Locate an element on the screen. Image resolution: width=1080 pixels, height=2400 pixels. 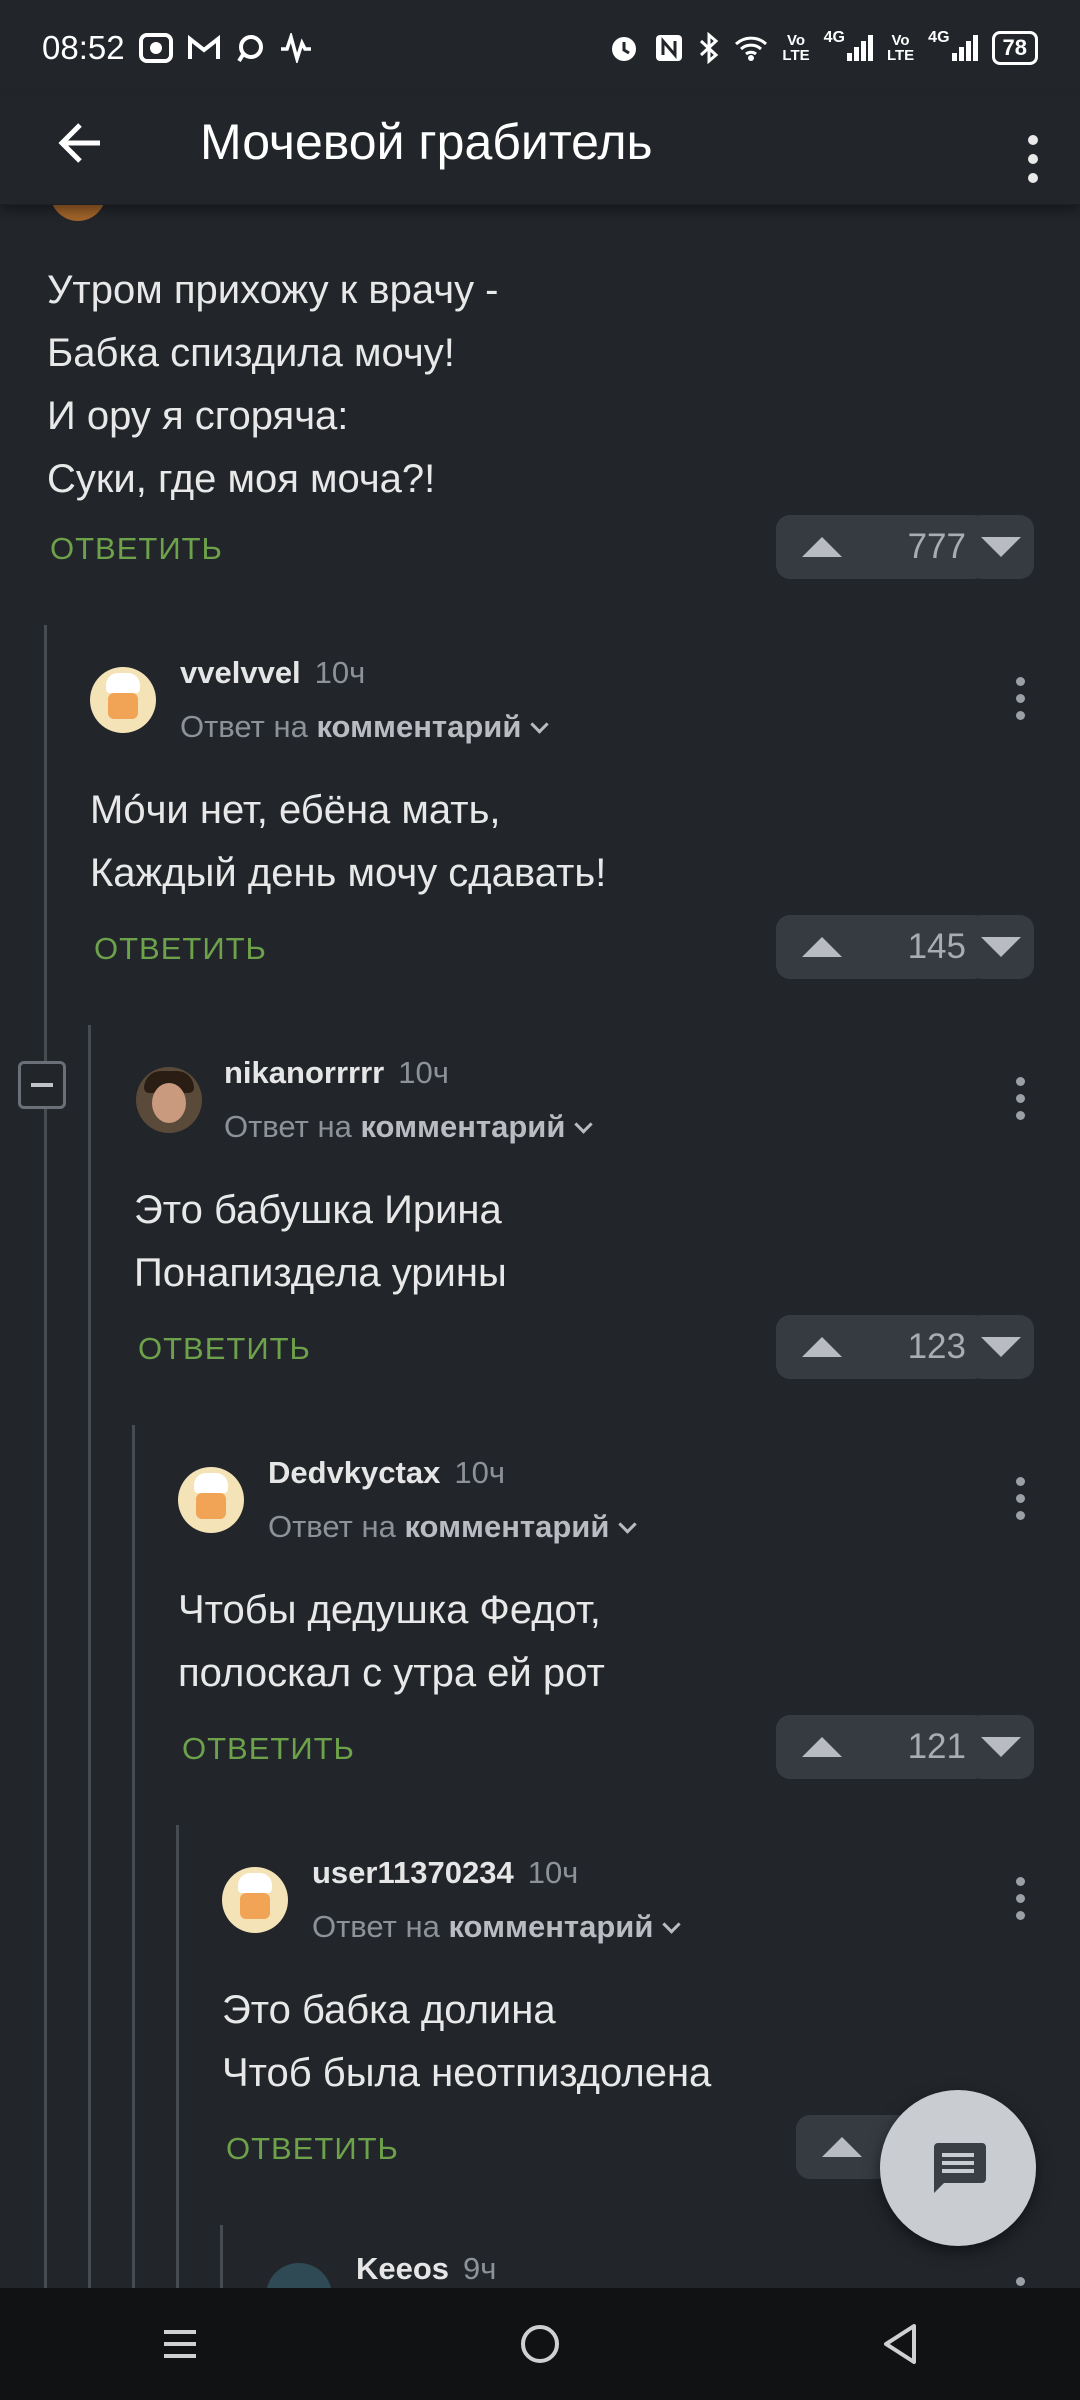
comment-text: Это бабушка Ирина Понапиздела урины is located at coordinates (320, 1241).